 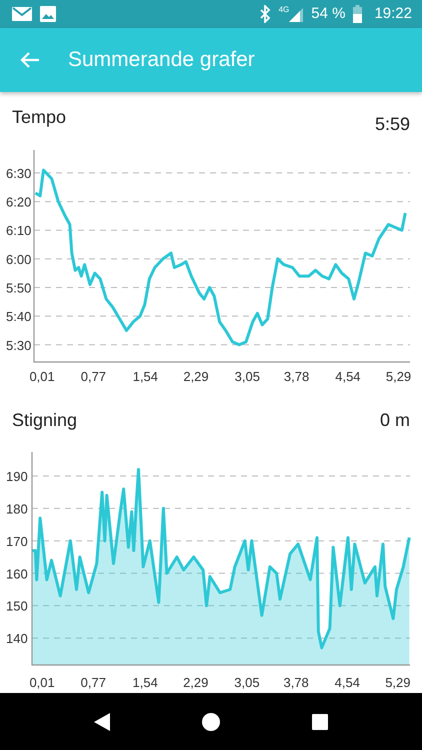 What do you see at coordinates (392, 124) in the screenshot?
I see `section-value: 5:59` at bounding box center [392, 124].